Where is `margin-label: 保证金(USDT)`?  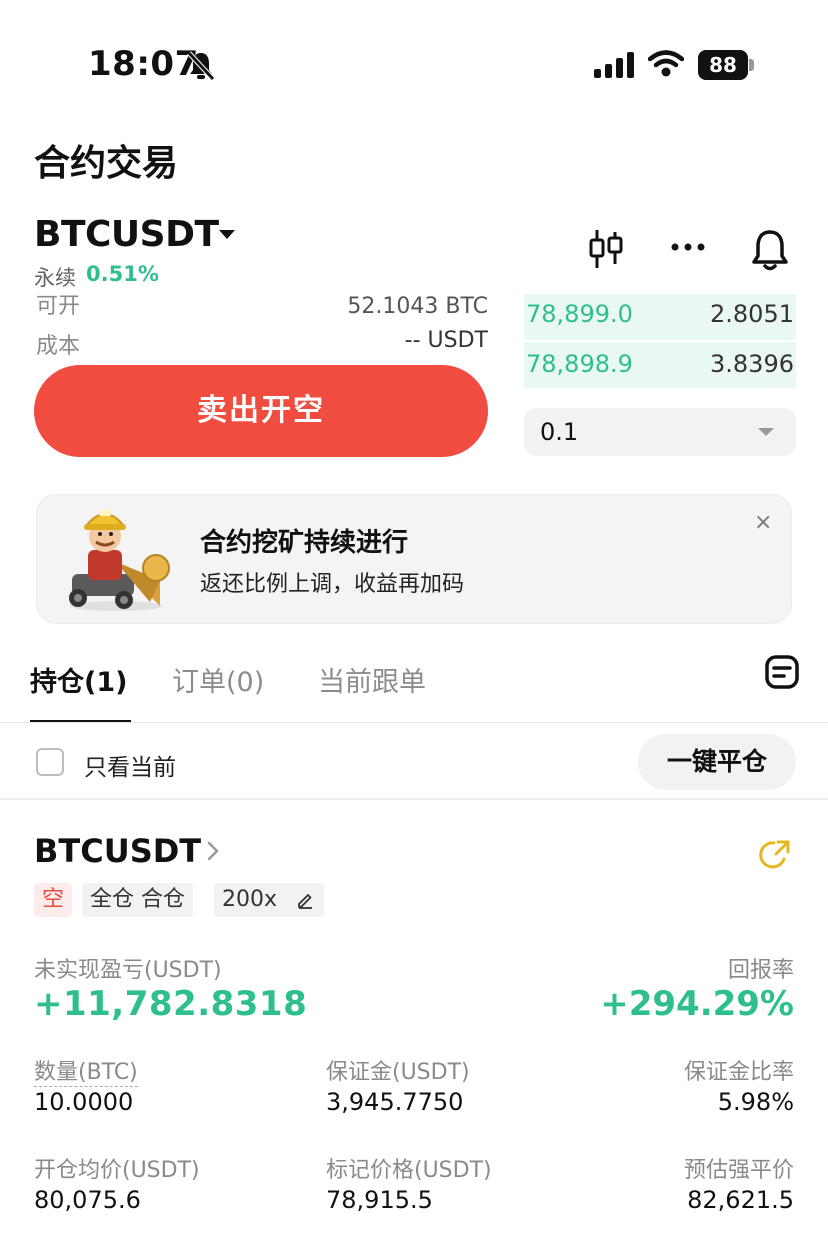 margin-label: 保证金(USDT) is located at coordinates (398, 1072).